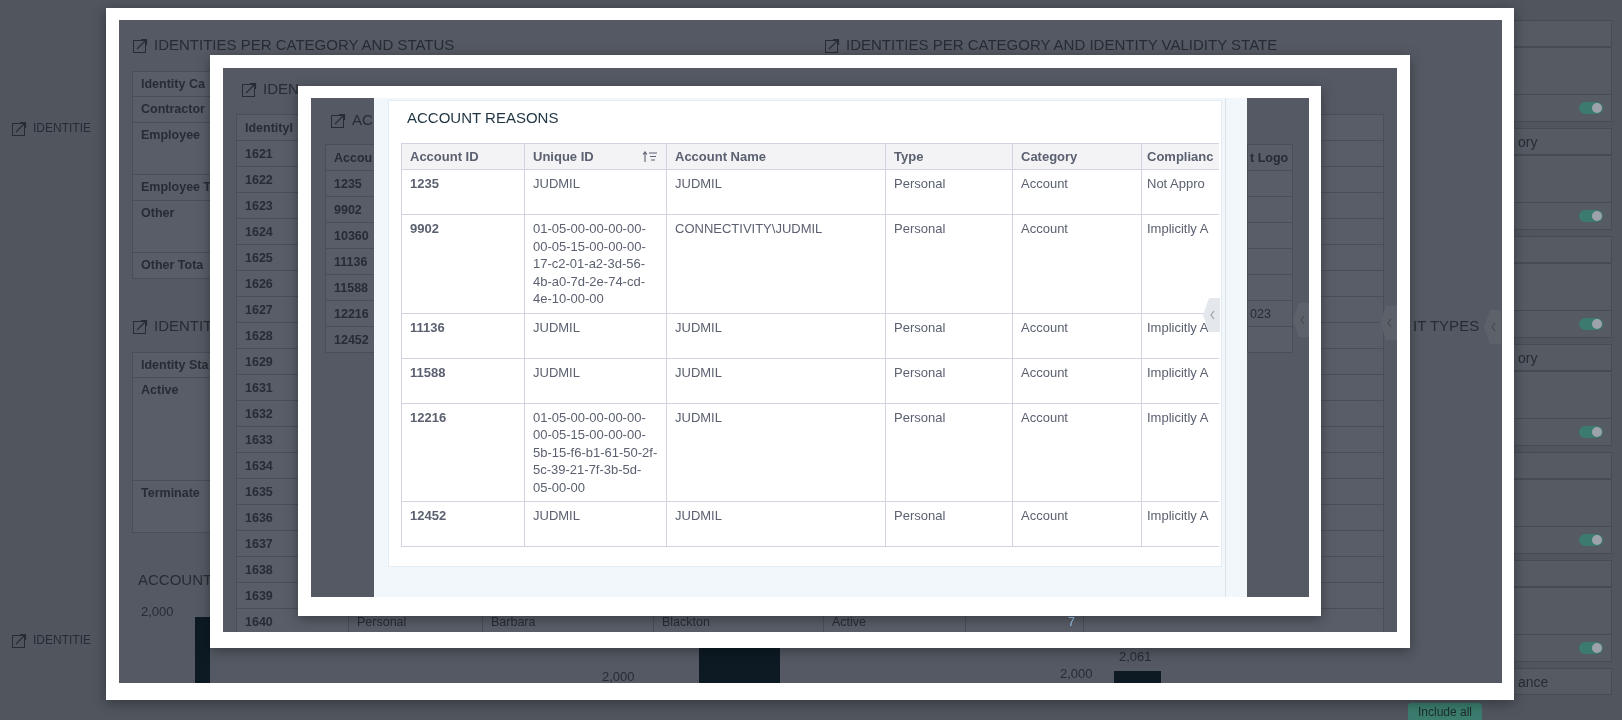 The image size is (1622, 720). Describe the element at coordinates (595, 263) in the screenshot. I see `table-cell: 01-05-00-00-00-00-00-05-15-00-00-00-17-c2-01-a2-3d-56-4b-a0-7d-2e-74-cd-4e-10-00-00` at that location.